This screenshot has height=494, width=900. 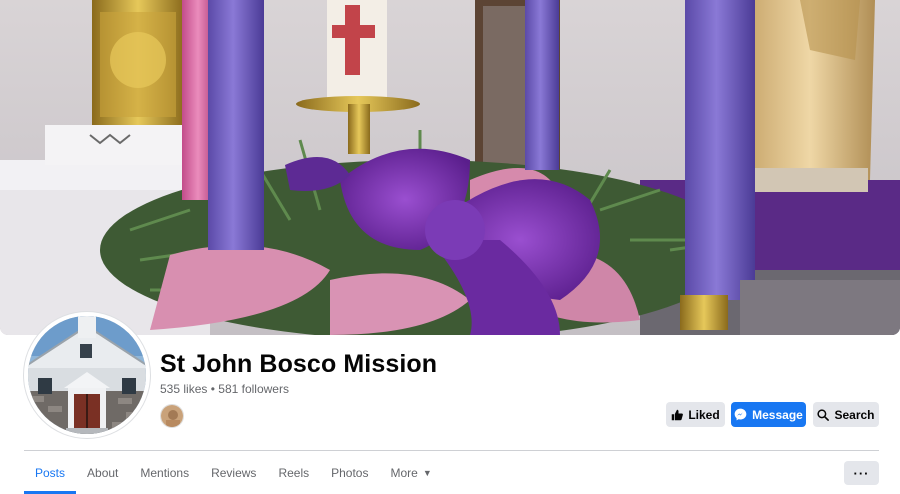 I want to click on mutual-friend-photo, so click(x=172, y=416).